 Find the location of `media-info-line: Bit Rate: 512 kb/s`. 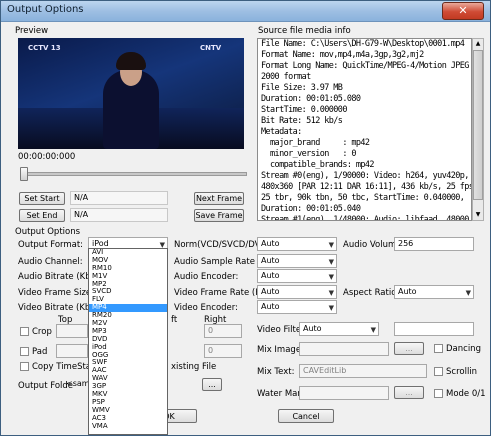

media-info-line: Bit Rate: 512 kb/s is located at coordinates (302, 121).